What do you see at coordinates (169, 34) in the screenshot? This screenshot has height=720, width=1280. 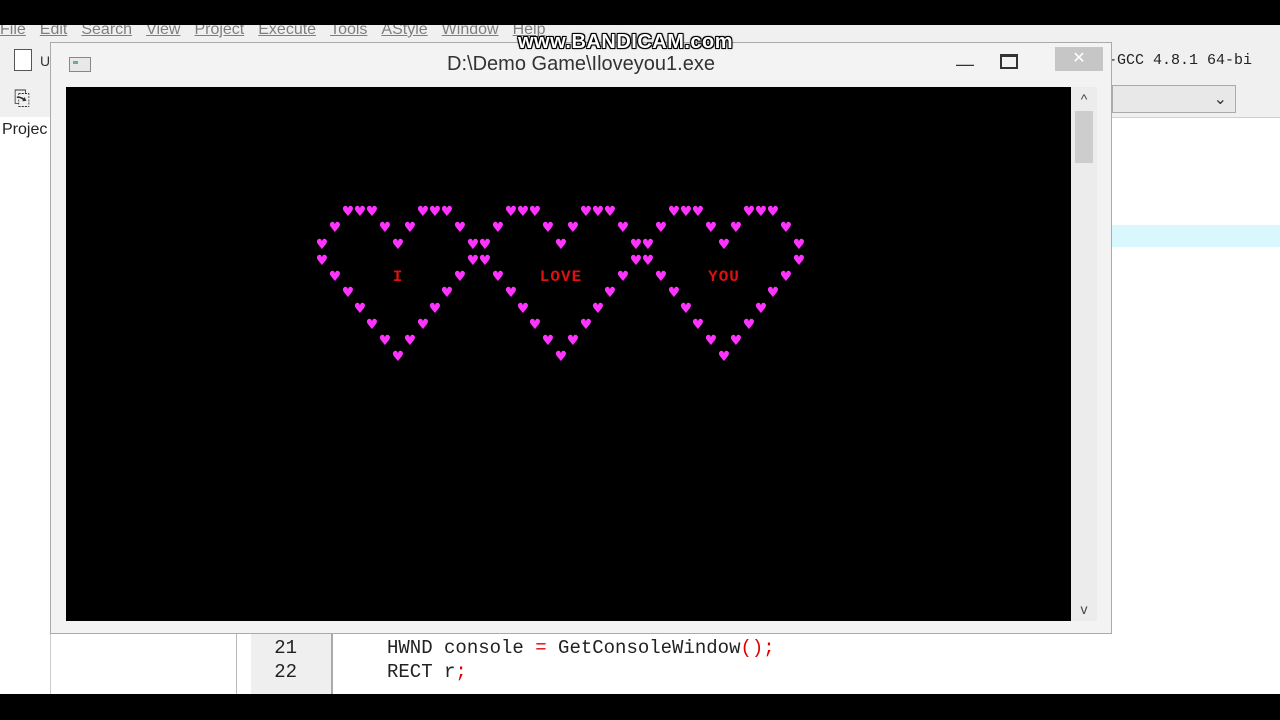 I see `menu-view: View` at bounding box center [169, 34].